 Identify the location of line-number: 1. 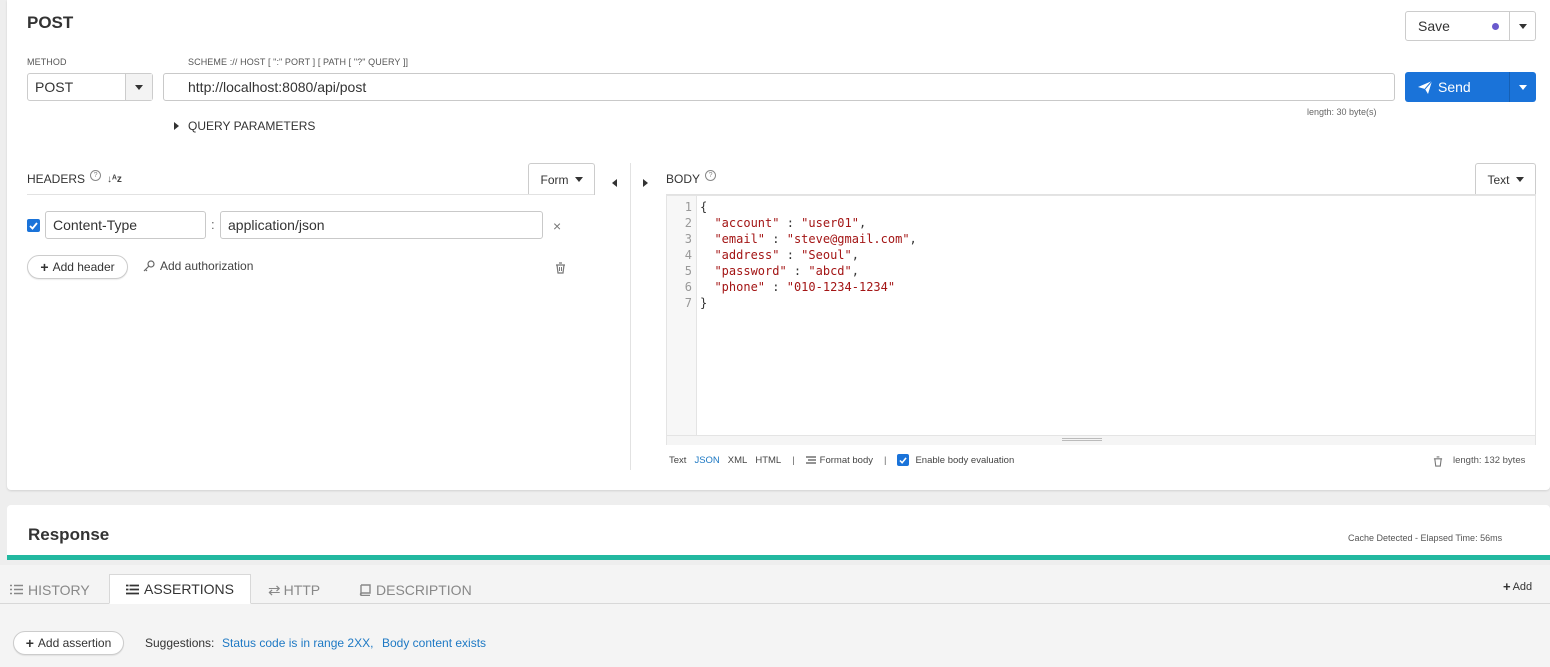
(688, 207).